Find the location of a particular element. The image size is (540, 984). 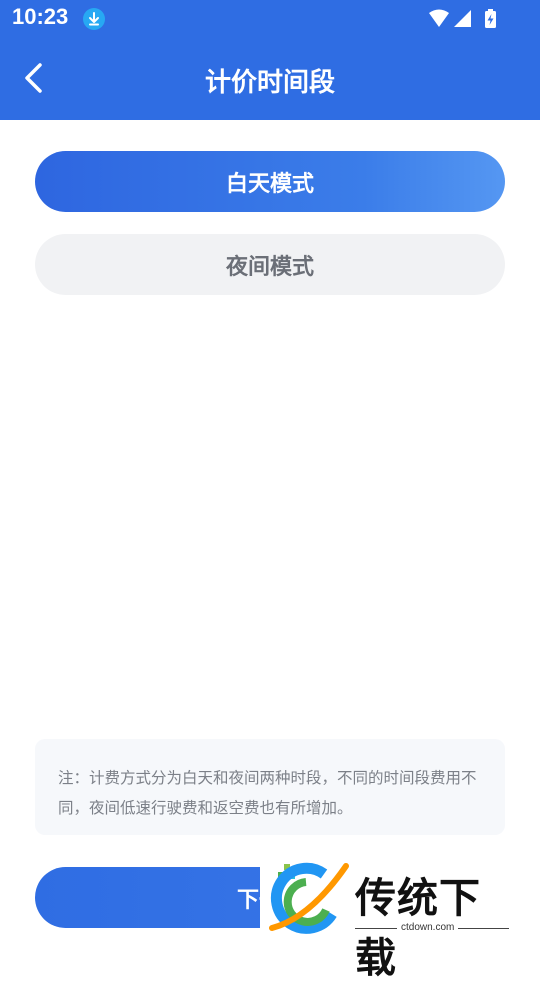

status-time: 10:23 is located at coordinates (40, 16).